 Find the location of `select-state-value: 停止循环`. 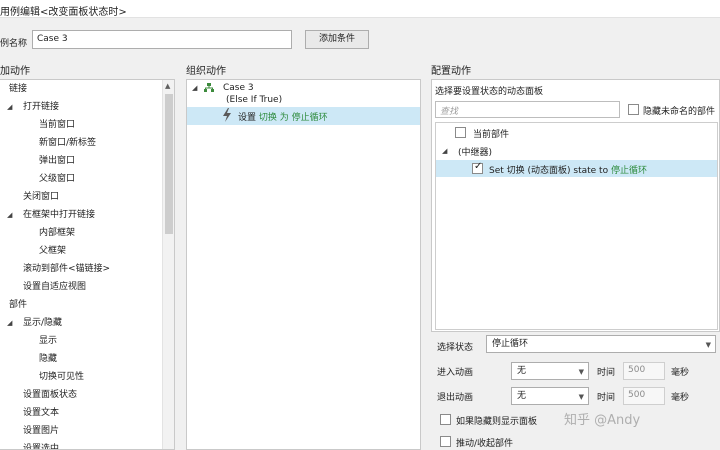

select-state-value: 停止循环 is located at coordinates (510, 344).